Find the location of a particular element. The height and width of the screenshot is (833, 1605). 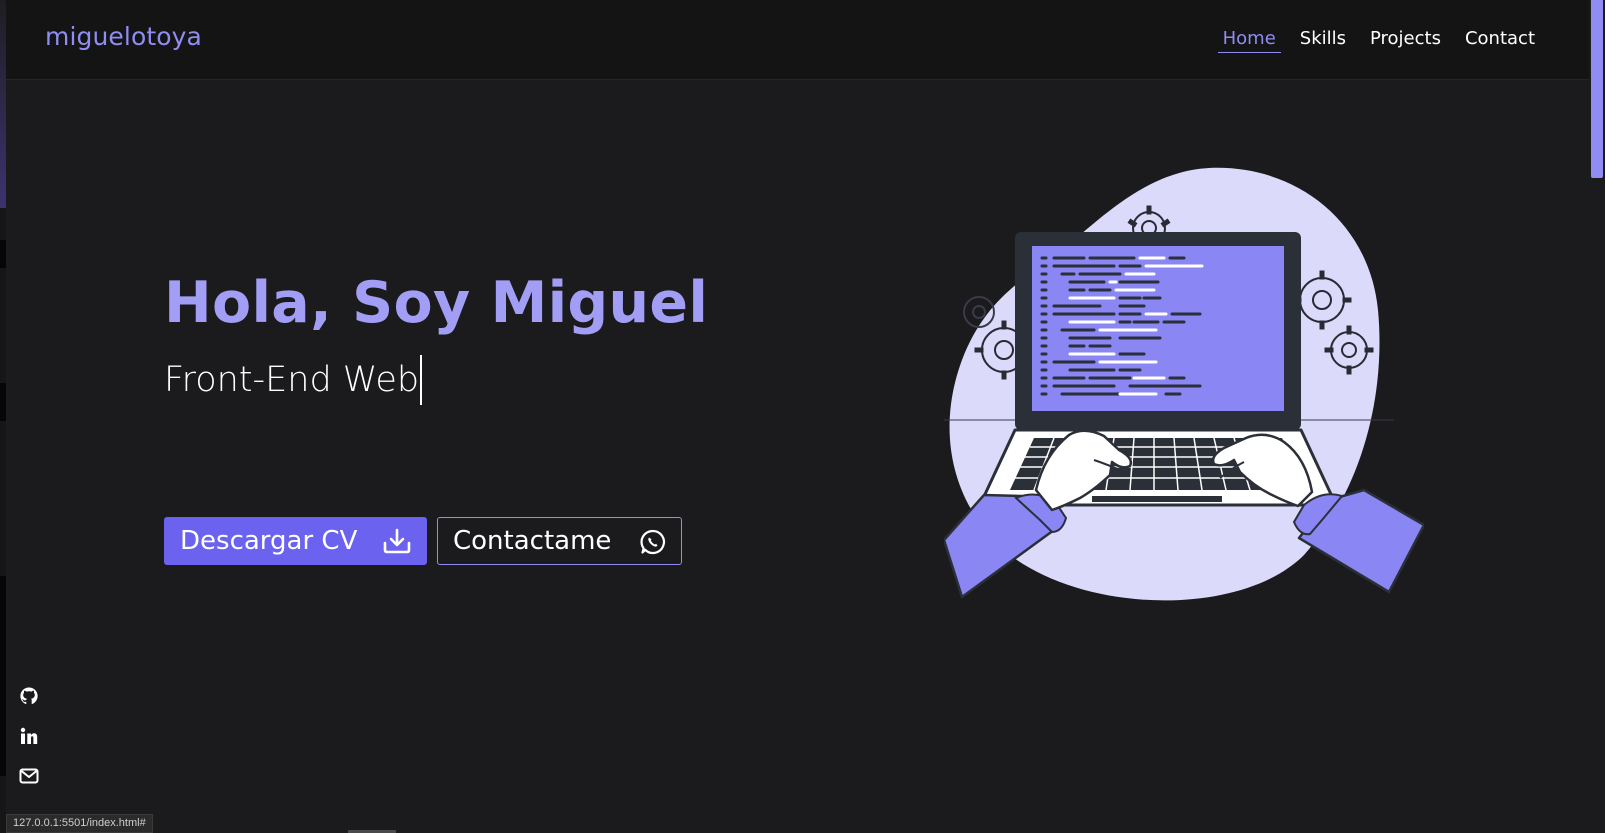

hero-subtitle-wrap: Front-End Web is located at coordinates (293, 380).